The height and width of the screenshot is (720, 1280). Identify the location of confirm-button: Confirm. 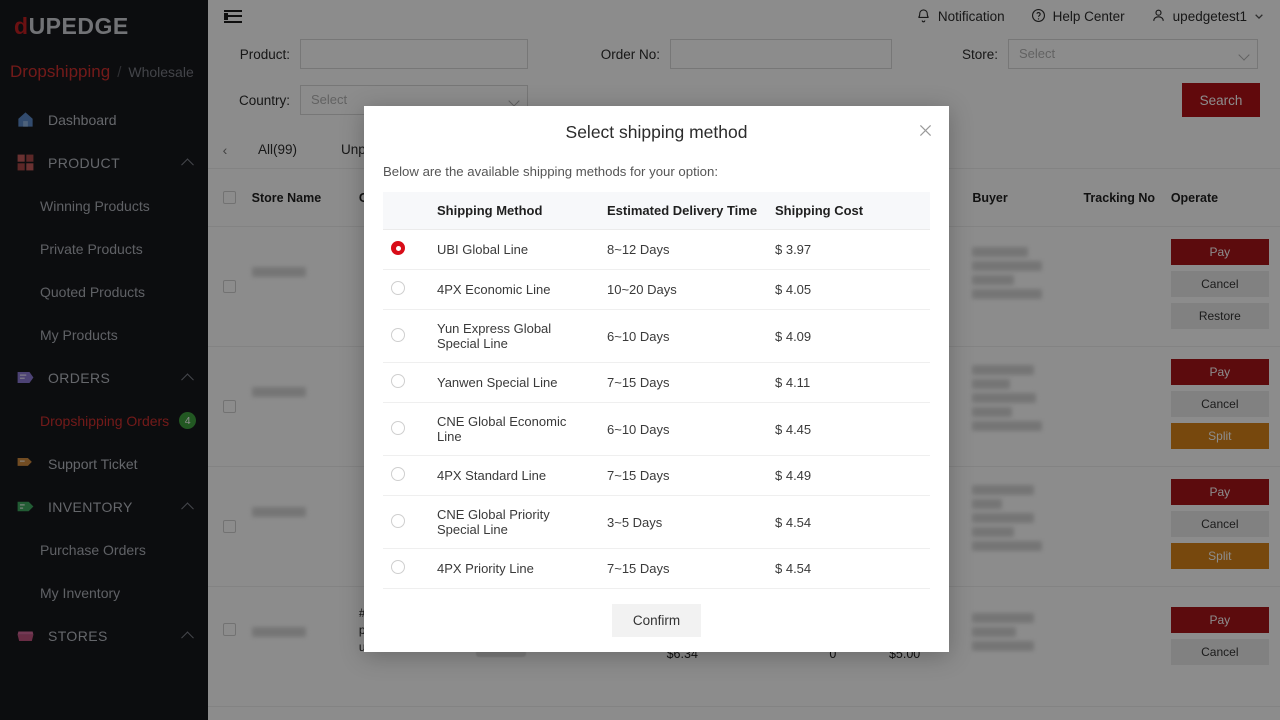
(656, 620).